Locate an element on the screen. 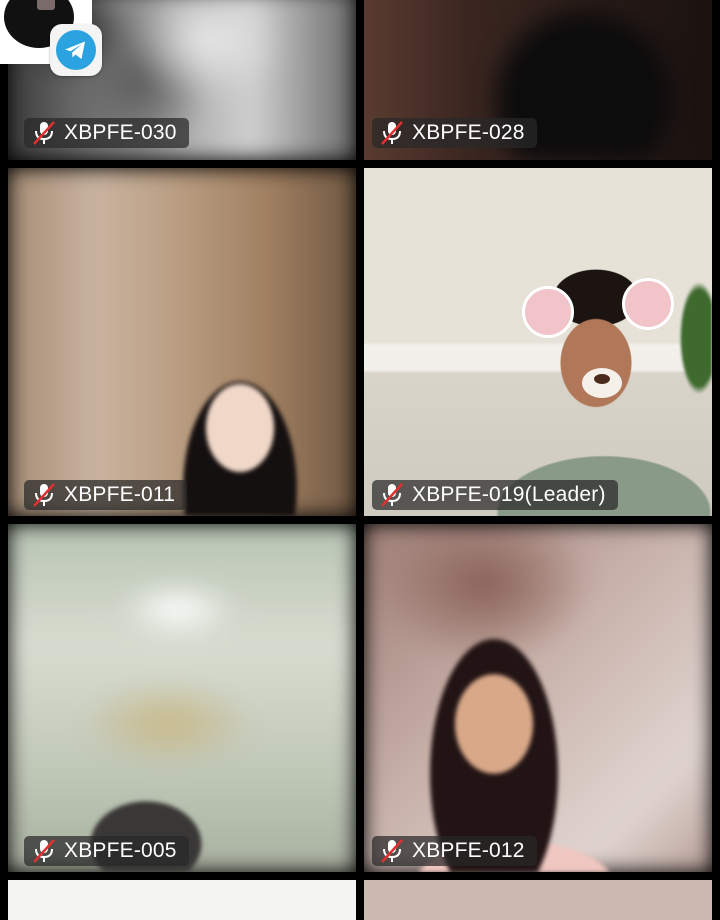  floating-chat-bubble is located at coordinates (51, 38).